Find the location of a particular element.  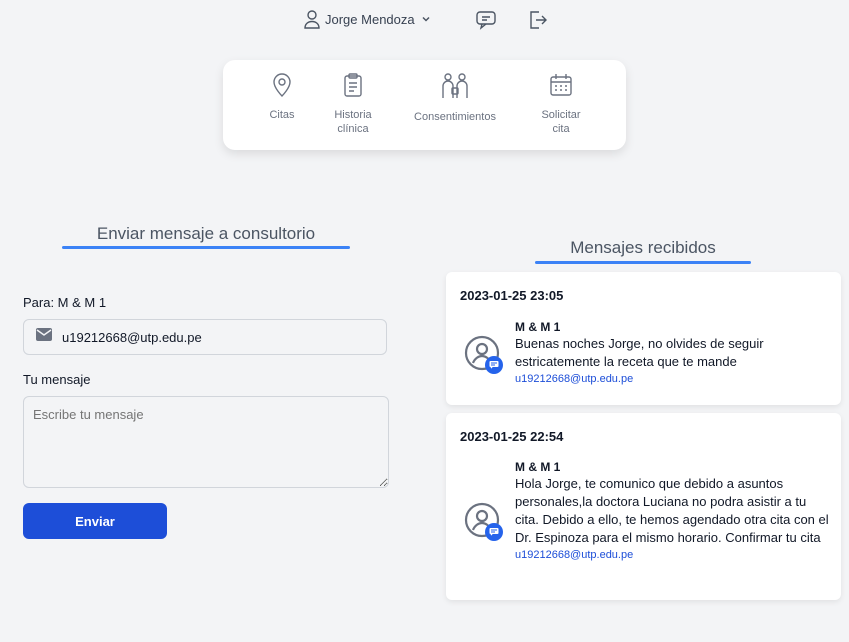

map-pin-icon is located at coordinates (282, 87).